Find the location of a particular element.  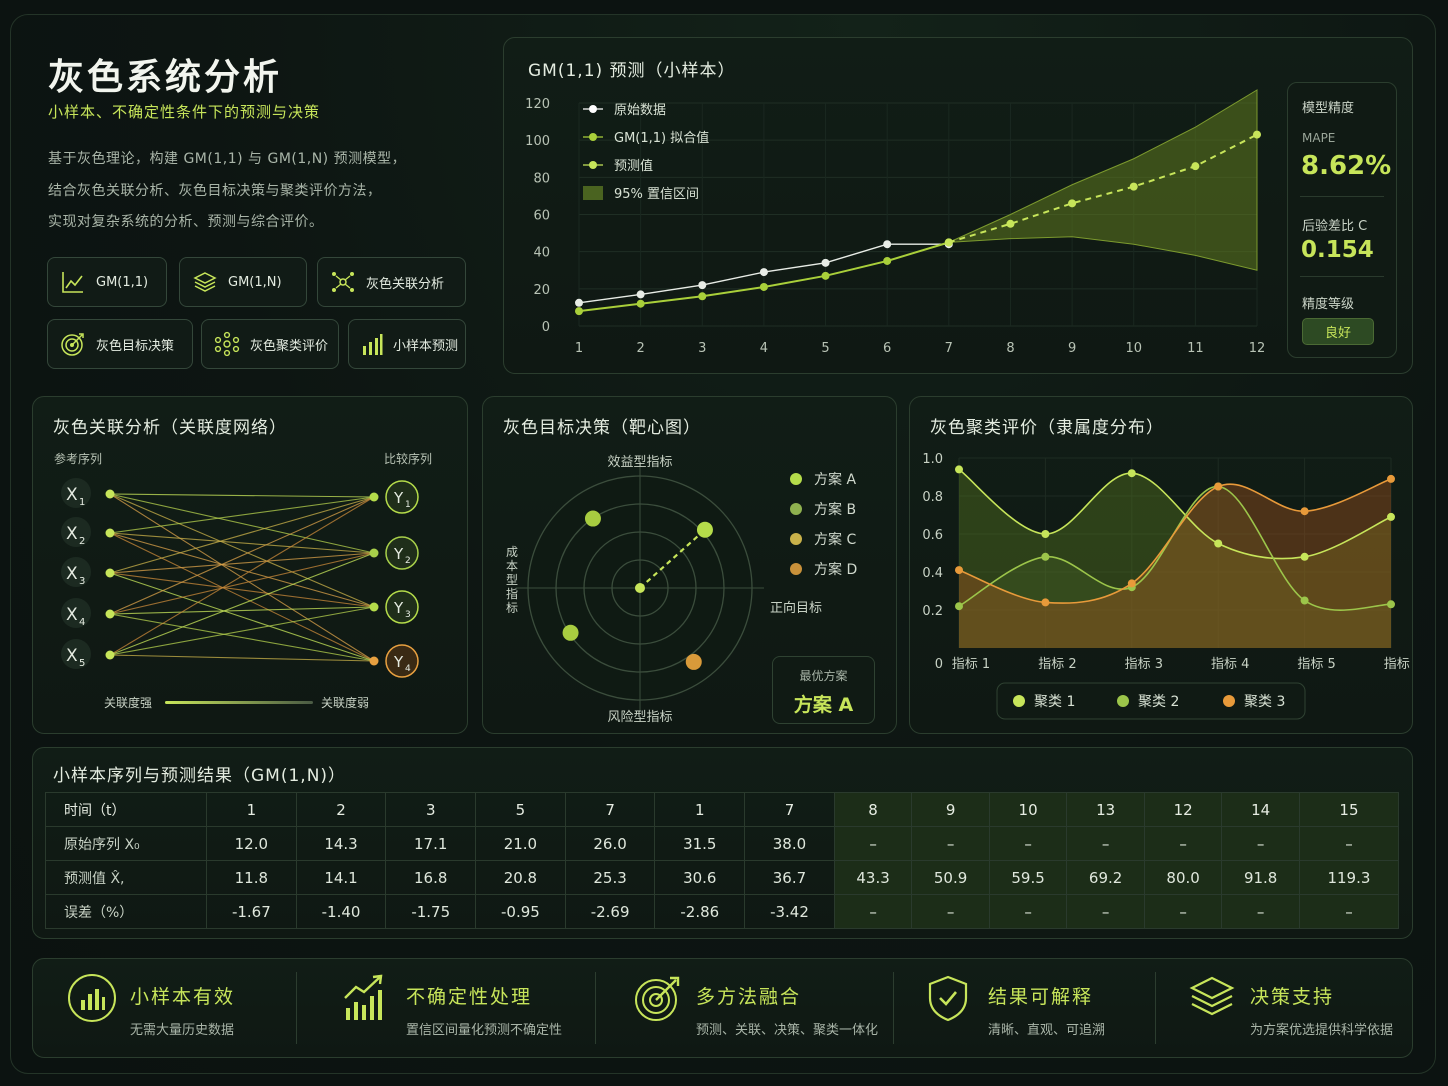

x-tick-label: 7 is located at coordinates (949, 348).